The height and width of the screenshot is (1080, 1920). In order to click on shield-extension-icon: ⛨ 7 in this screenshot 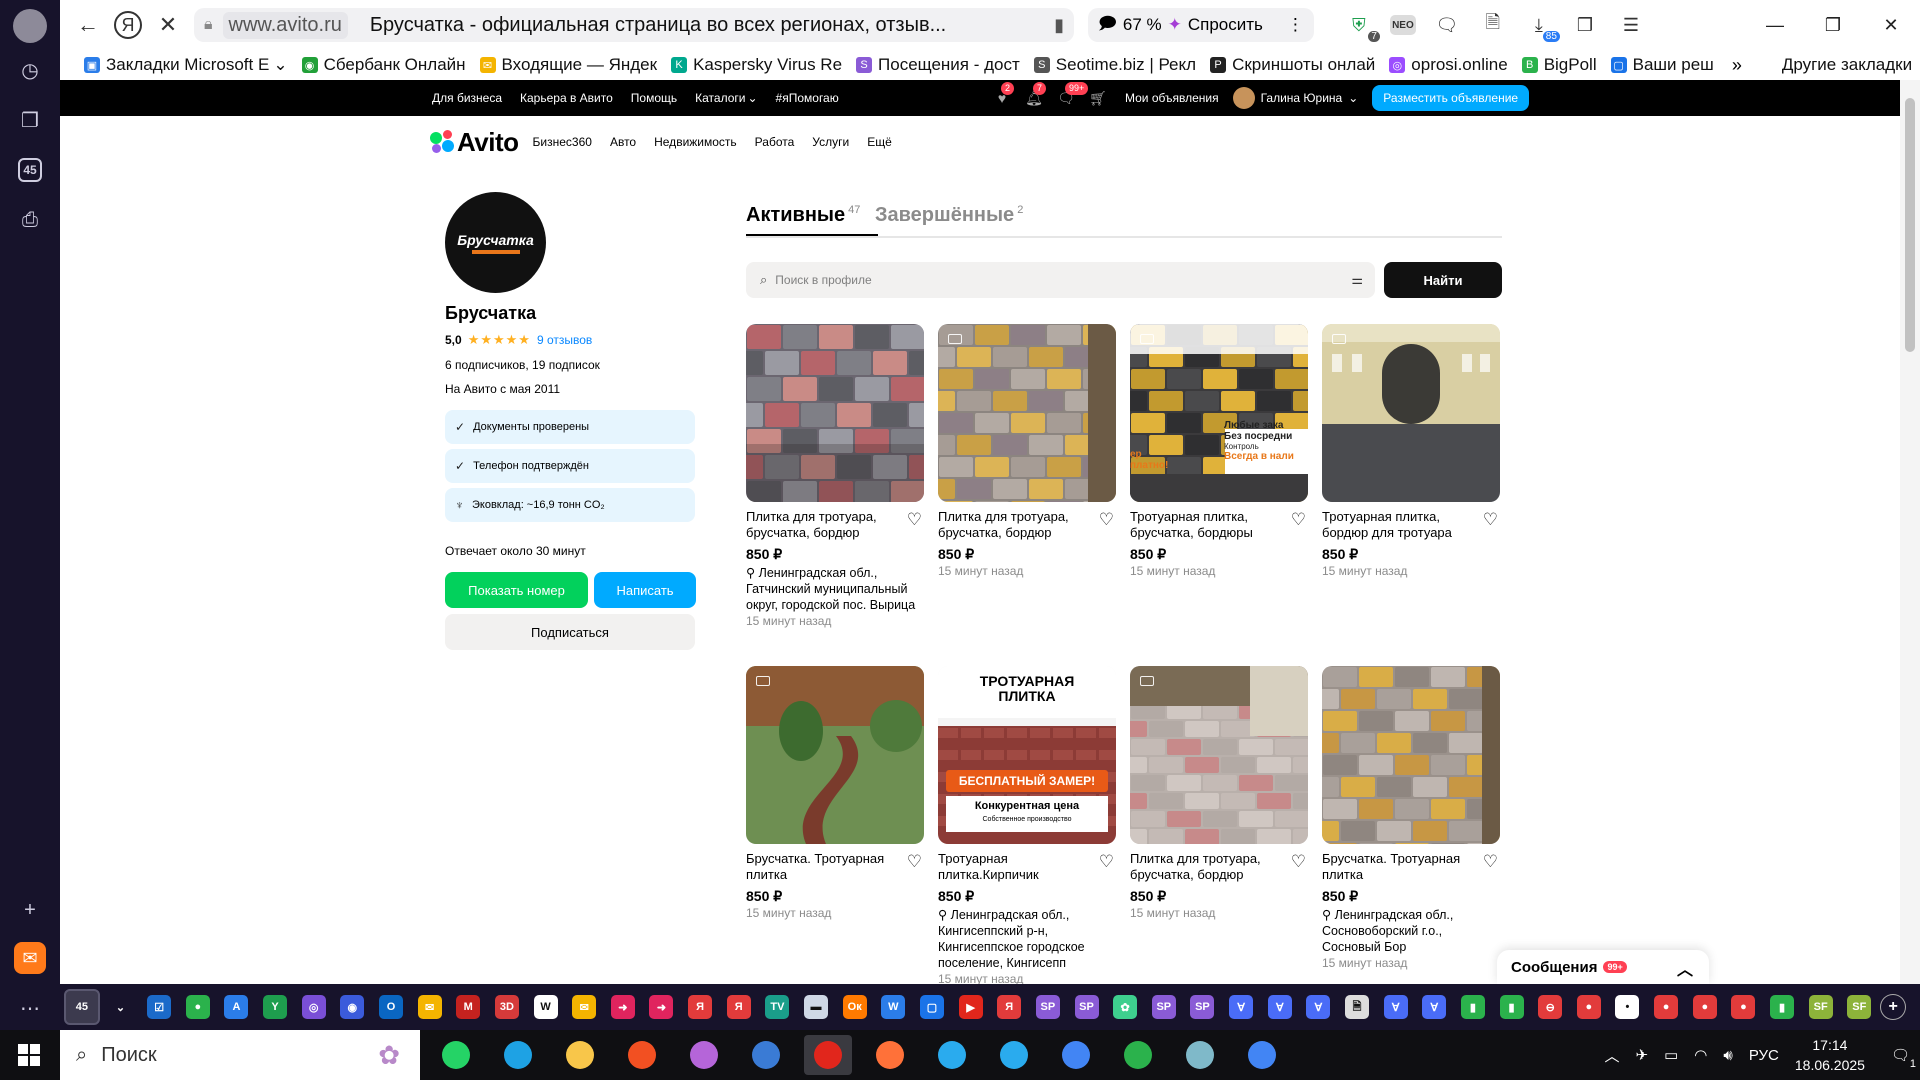, I will do `click(1362, 26)`.